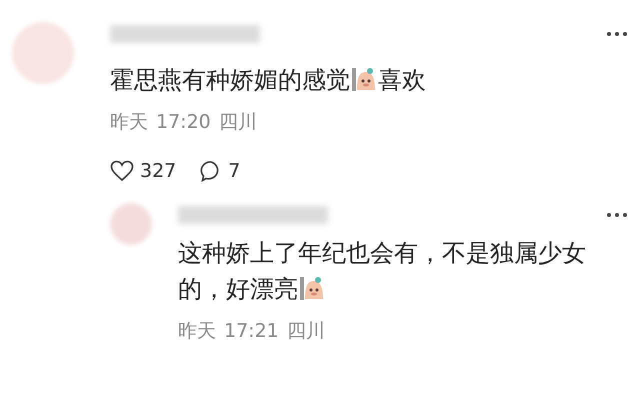 Image resolution: width=640 pixels, height=418 pixels. Describe the element at coordinates (122, 171) in the screenshot. I see `heart-icon` at that location.